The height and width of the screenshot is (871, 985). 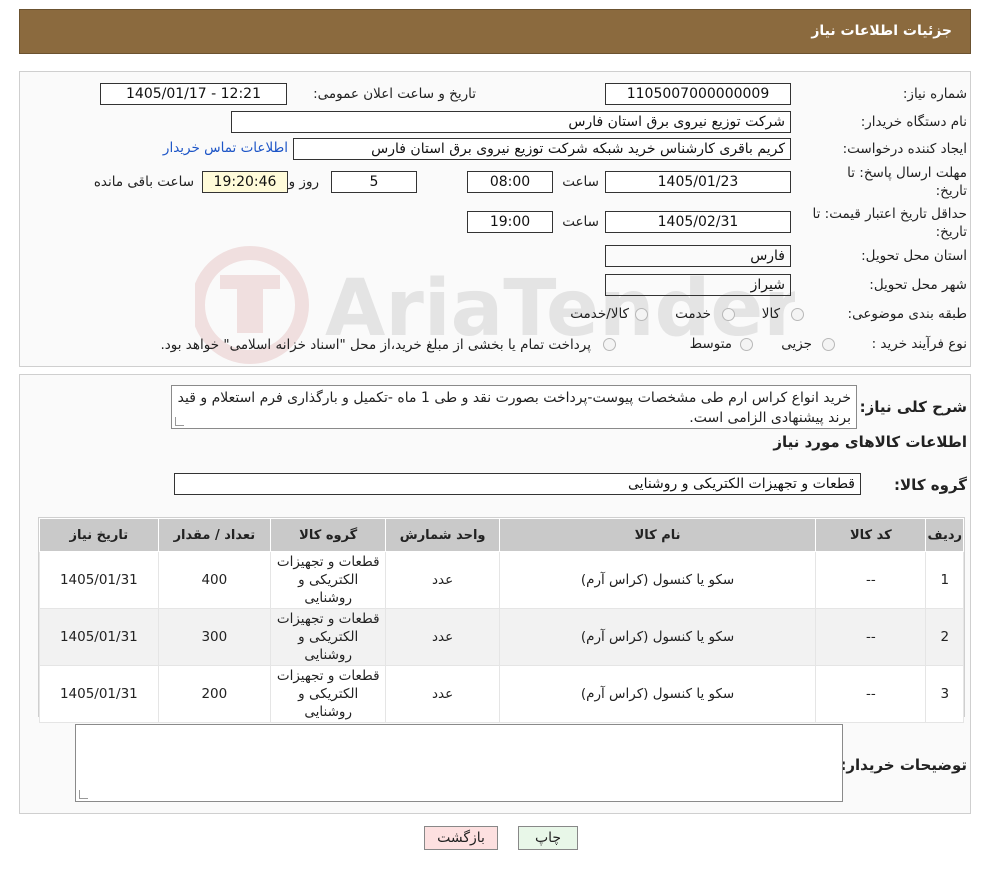 I want to click on process-minor-label: جزیی, so click(x=796, y=344).